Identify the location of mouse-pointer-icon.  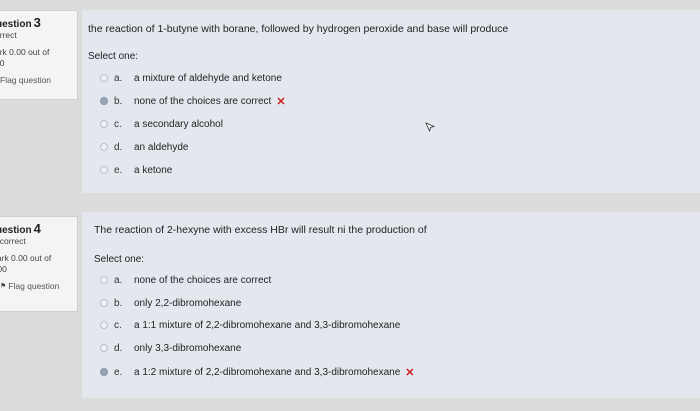
(430, 127).